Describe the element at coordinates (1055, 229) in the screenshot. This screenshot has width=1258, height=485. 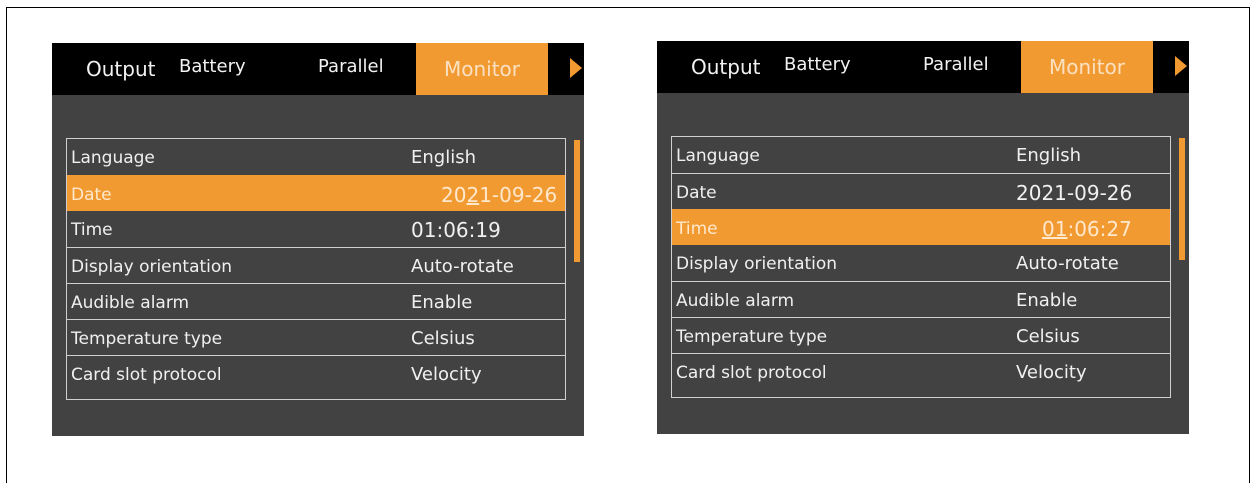
I see `edit-cursor-digit: 01` at that location.